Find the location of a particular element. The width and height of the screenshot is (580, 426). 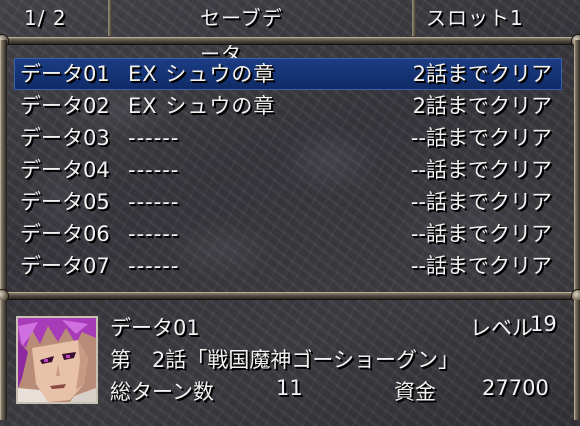

funds-value: 27700 is located at coordinates (515, 388).